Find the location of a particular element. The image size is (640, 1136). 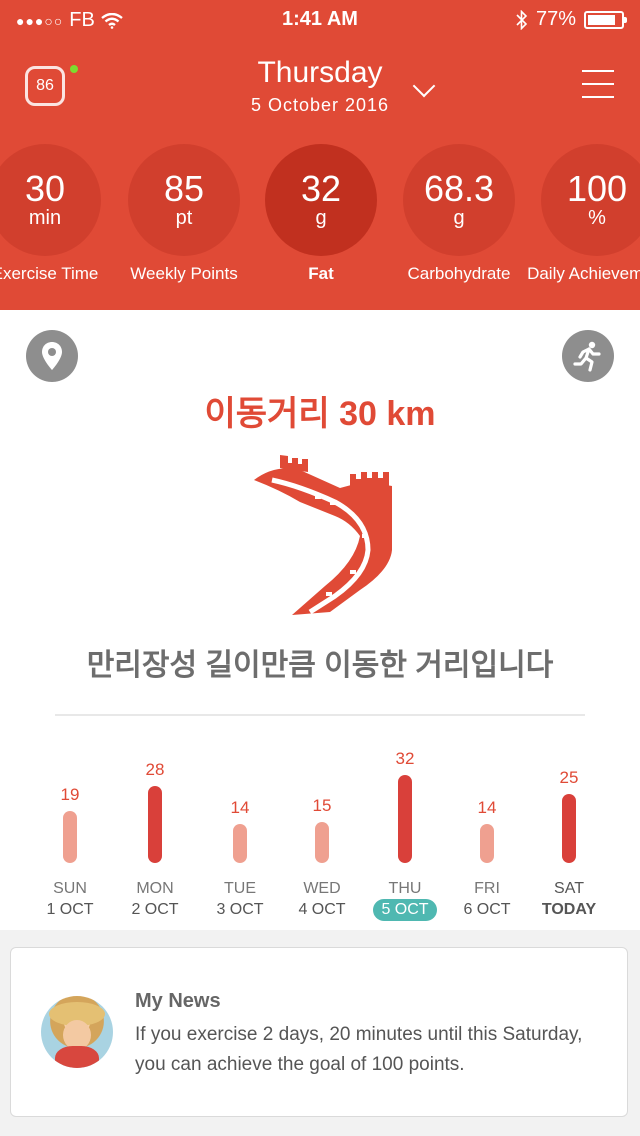

great-wall-icon is located at coordinates (323, 535).